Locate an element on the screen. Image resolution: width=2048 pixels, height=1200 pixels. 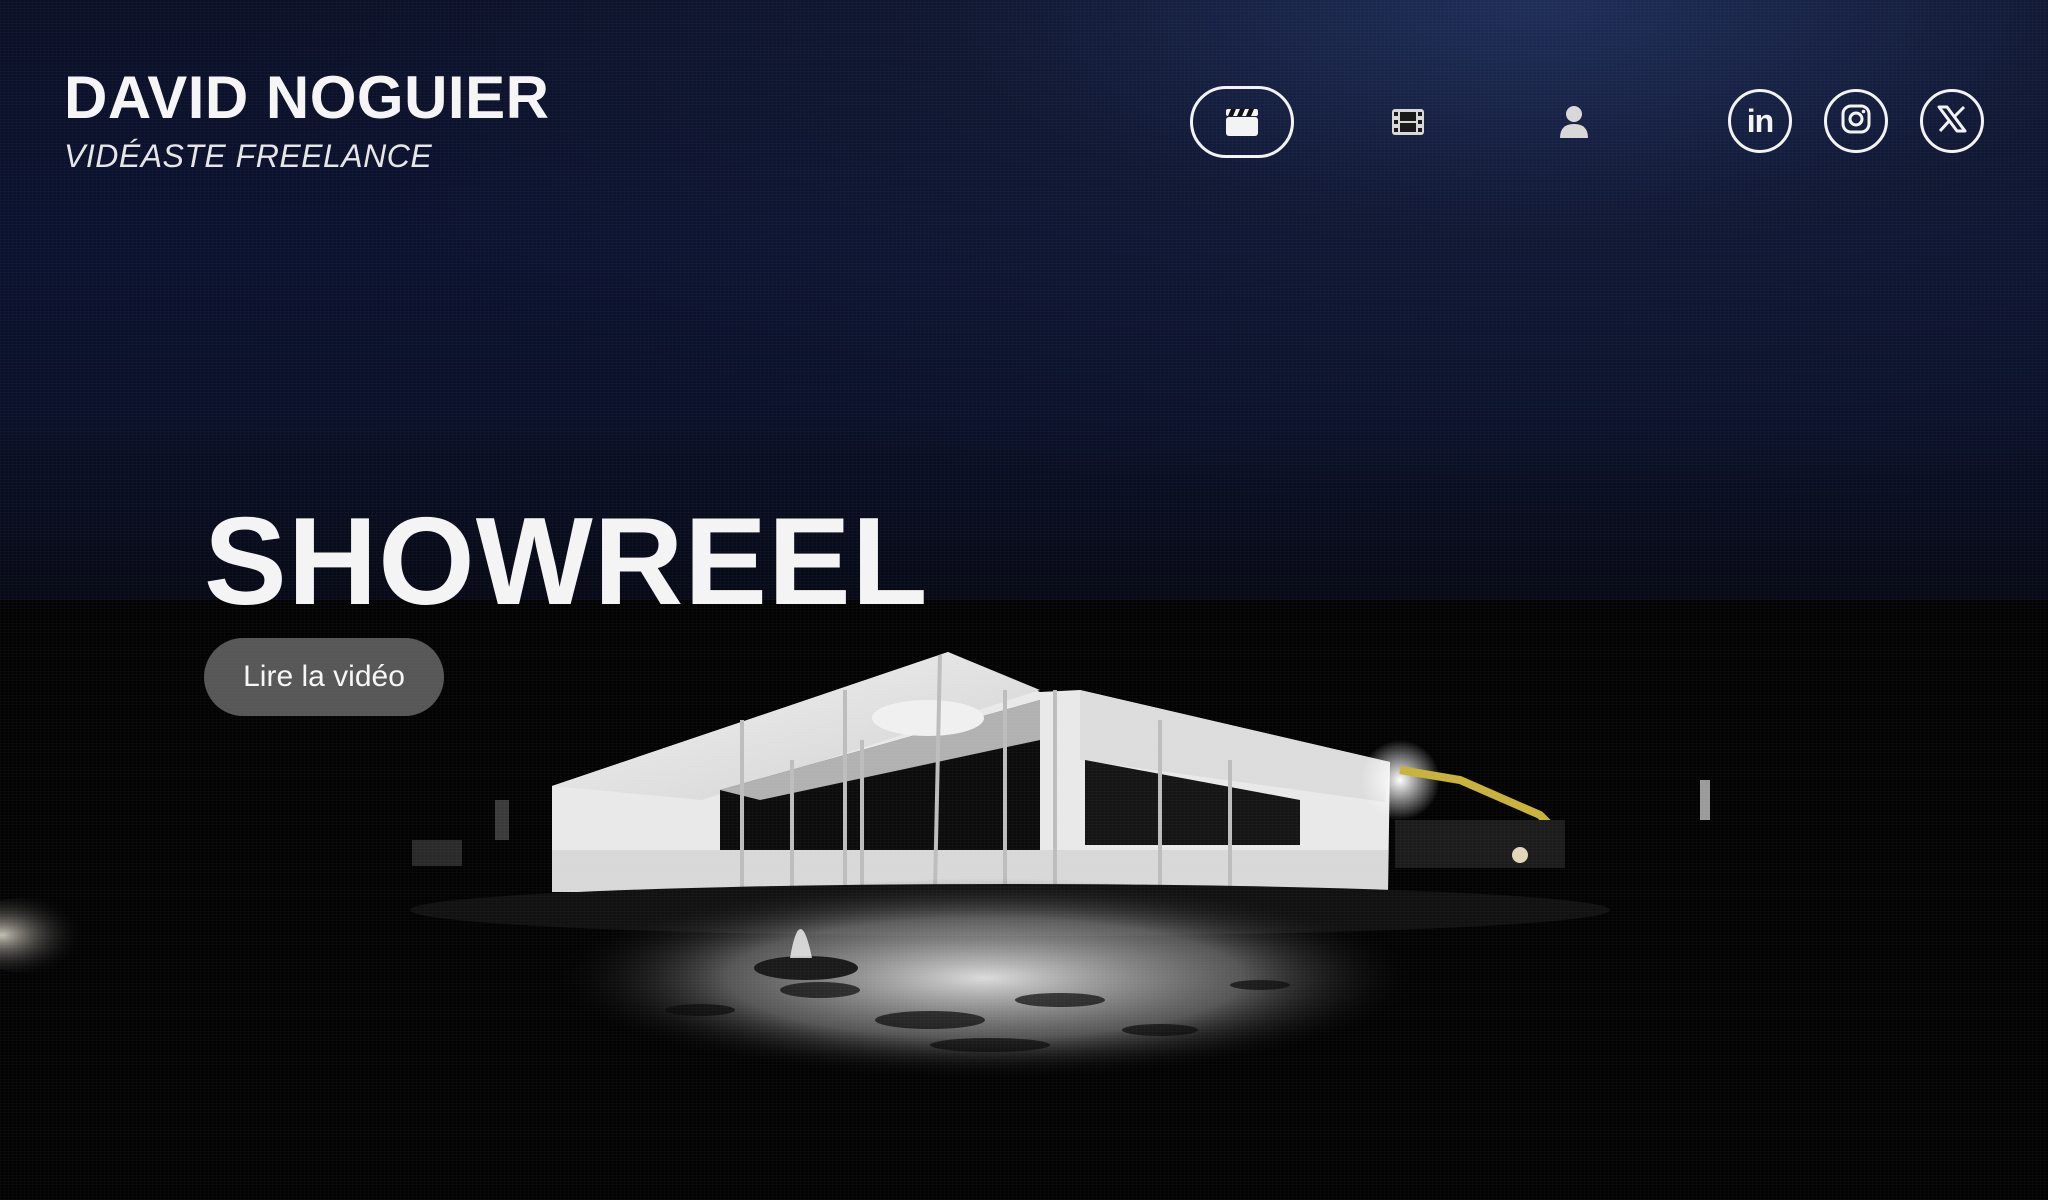
main-nav is located at coordinates (1408, 122).